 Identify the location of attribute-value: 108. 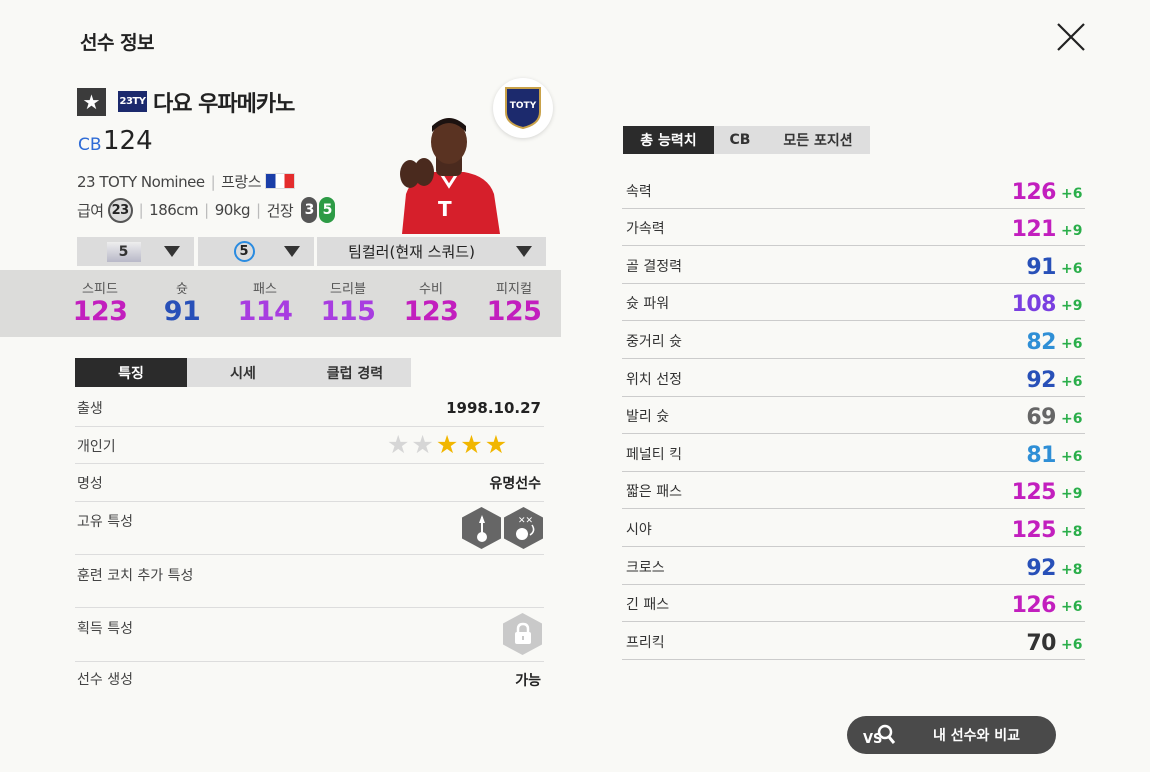
(1034, 305).